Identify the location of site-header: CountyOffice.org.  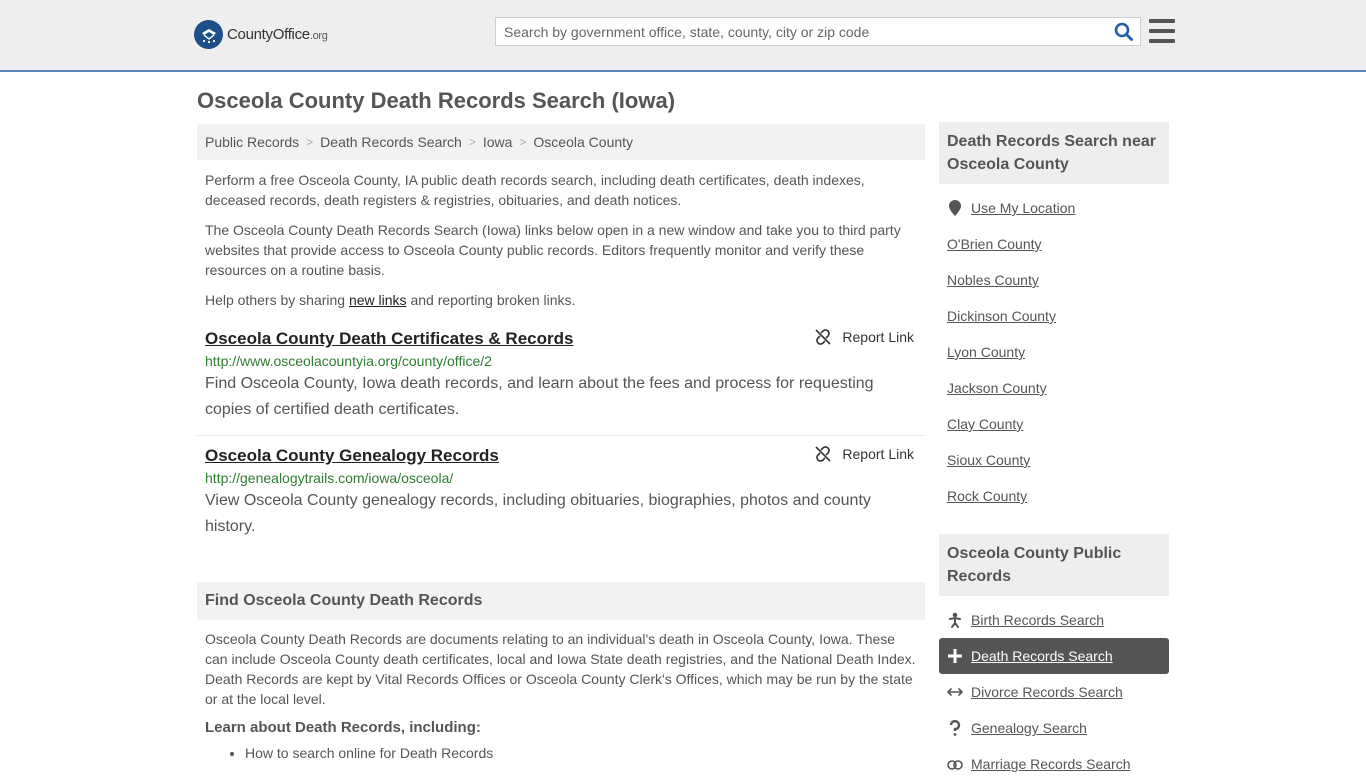
(683, 36).